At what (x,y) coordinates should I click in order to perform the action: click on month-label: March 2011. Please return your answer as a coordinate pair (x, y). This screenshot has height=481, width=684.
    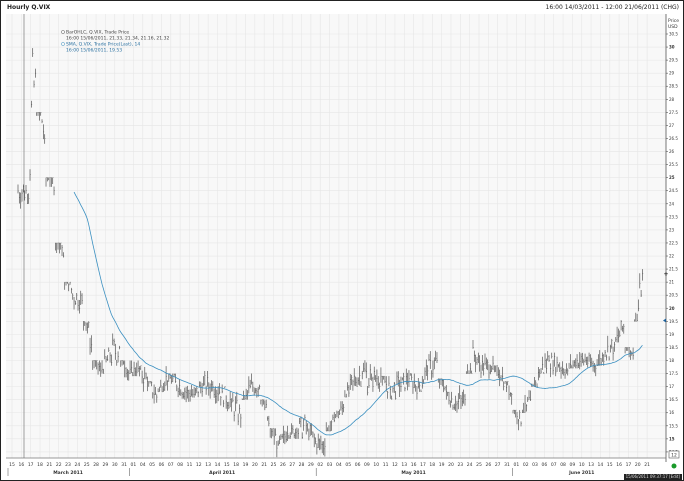
    Looking at the image, I should click on (68, 473).